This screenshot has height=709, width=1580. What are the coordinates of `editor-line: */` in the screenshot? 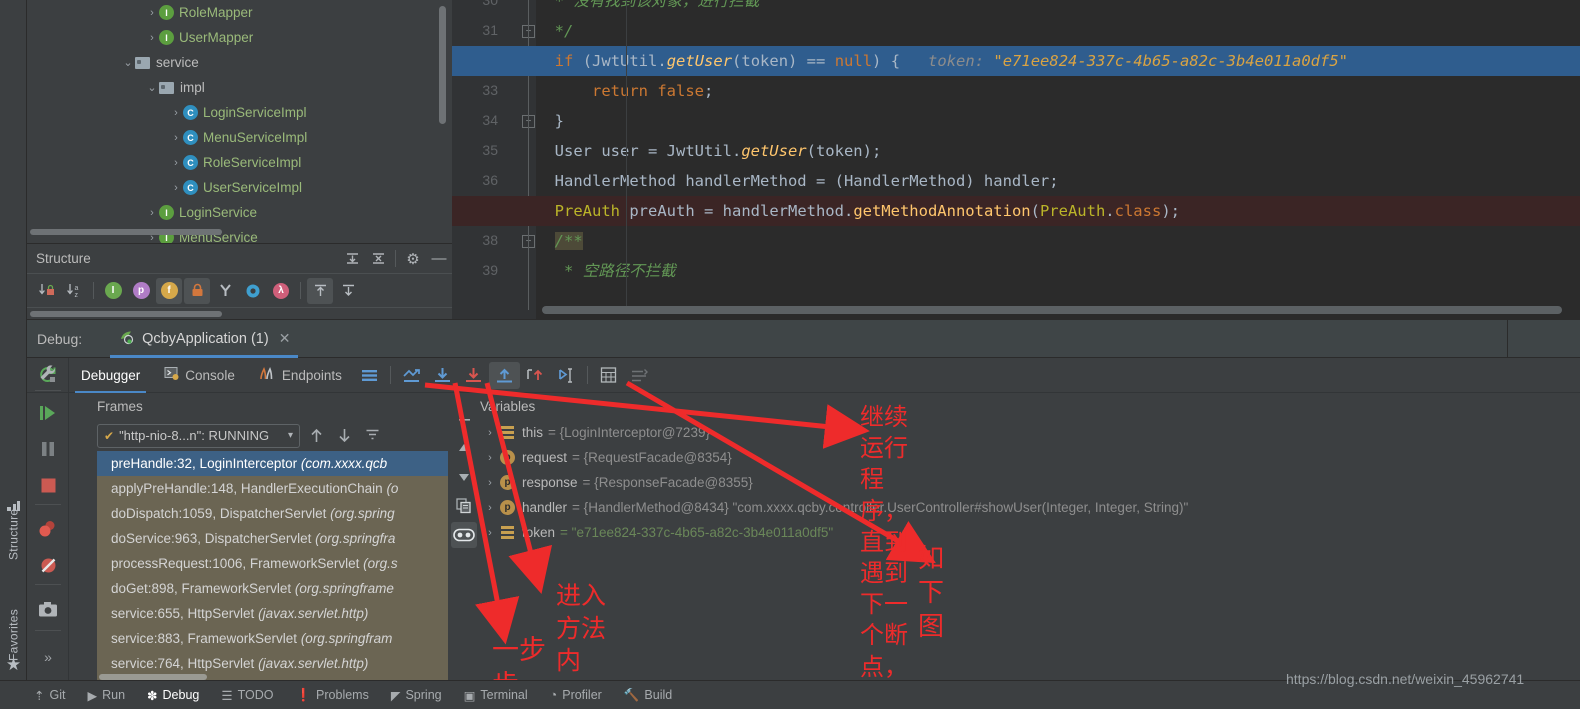 It's located at (555, 31).